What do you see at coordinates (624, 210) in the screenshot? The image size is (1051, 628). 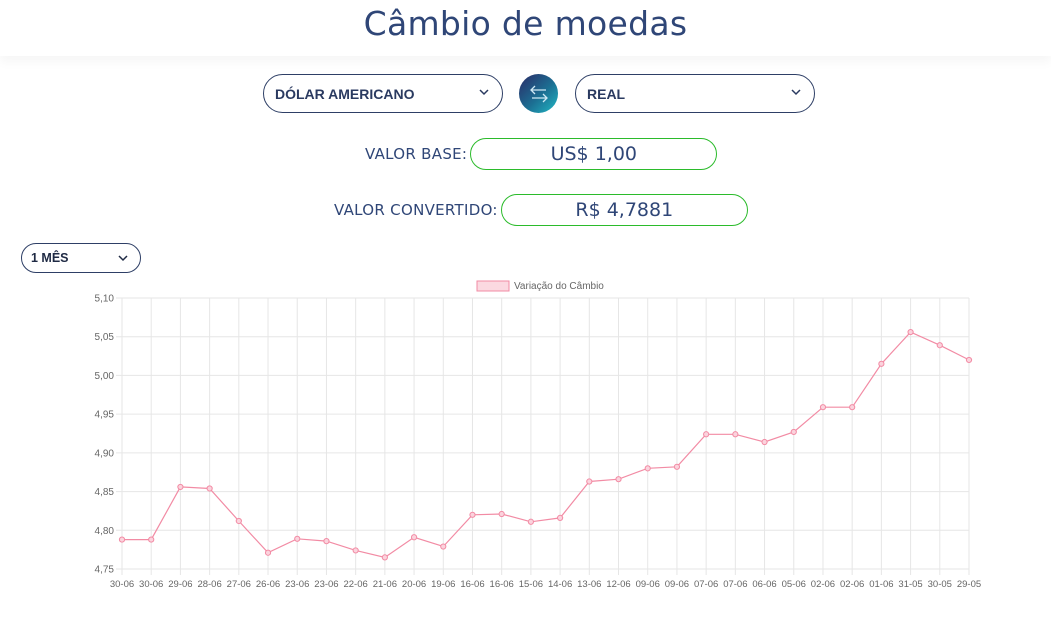 I see `converted-value-field: R$ 4,7881` at bounding box center [624, 210].